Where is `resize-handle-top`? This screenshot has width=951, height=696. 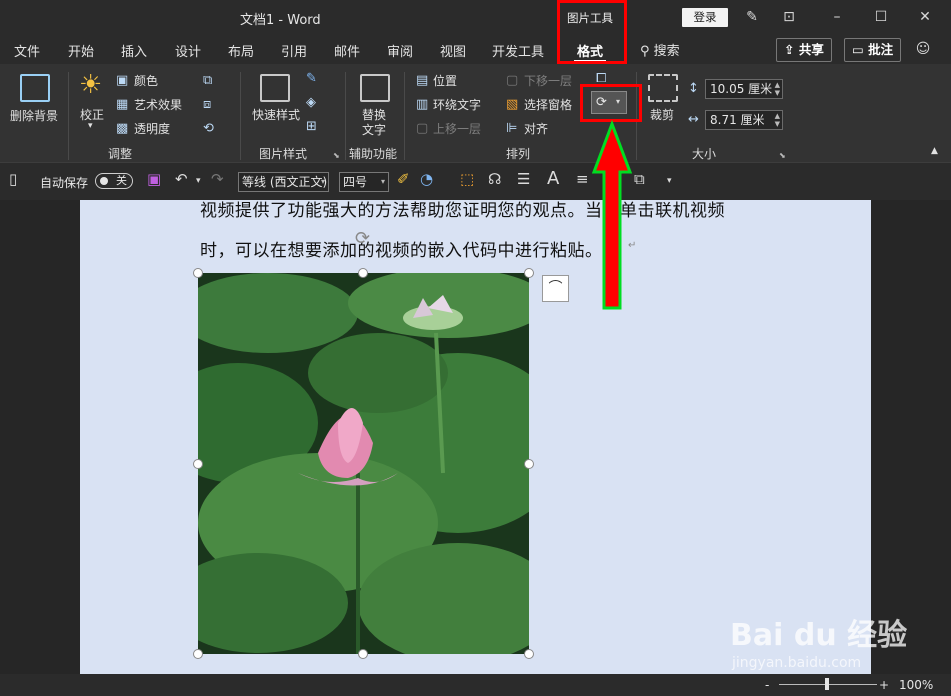 resize-handle-top is located at coordinates (363, 273).